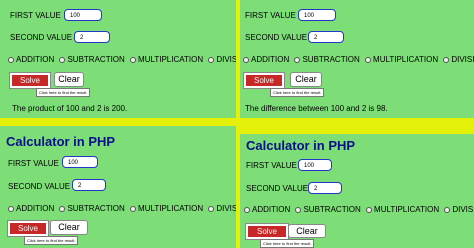 The width and height of the screenshot is (474, 248). What do you see at coordinates (70, 108) in the screenshot?
I see `result-text: The product of 100 and 2 is 200.` at bounding box center [70, 108].